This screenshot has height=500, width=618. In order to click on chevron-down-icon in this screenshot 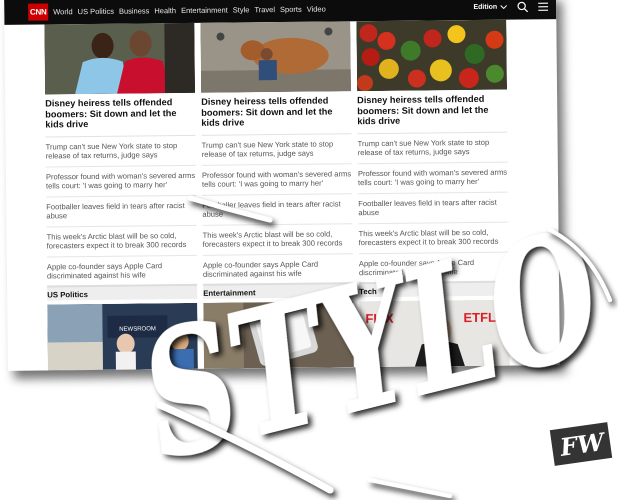, I will do `click(504, 6)`.